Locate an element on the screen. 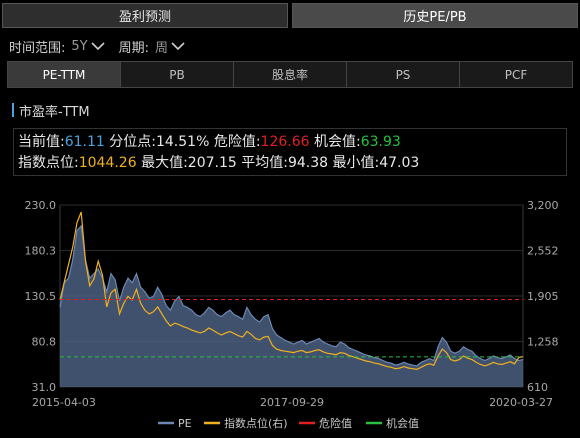 The height and width of the screenshot is (438, 580). min-label: 最小值: is located at coordinates (356, 163).